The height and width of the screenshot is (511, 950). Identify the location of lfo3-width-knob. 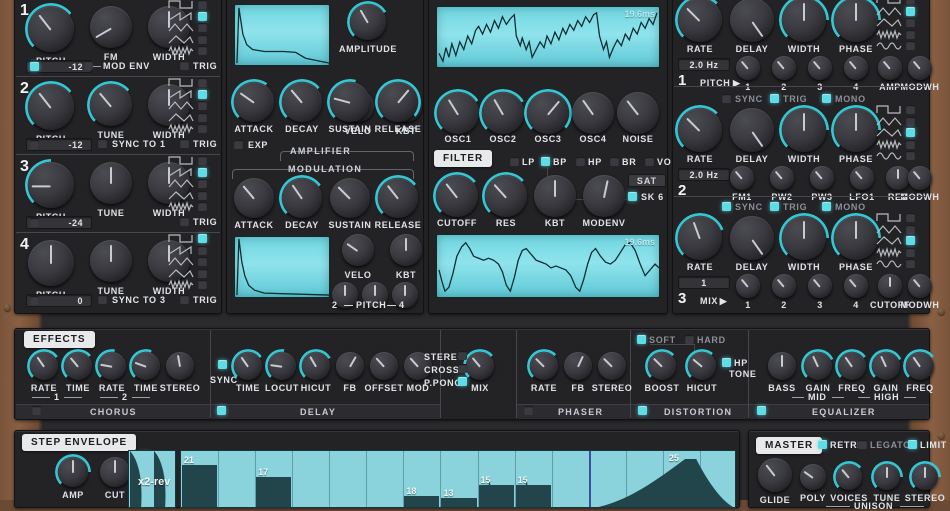
(804, 238).